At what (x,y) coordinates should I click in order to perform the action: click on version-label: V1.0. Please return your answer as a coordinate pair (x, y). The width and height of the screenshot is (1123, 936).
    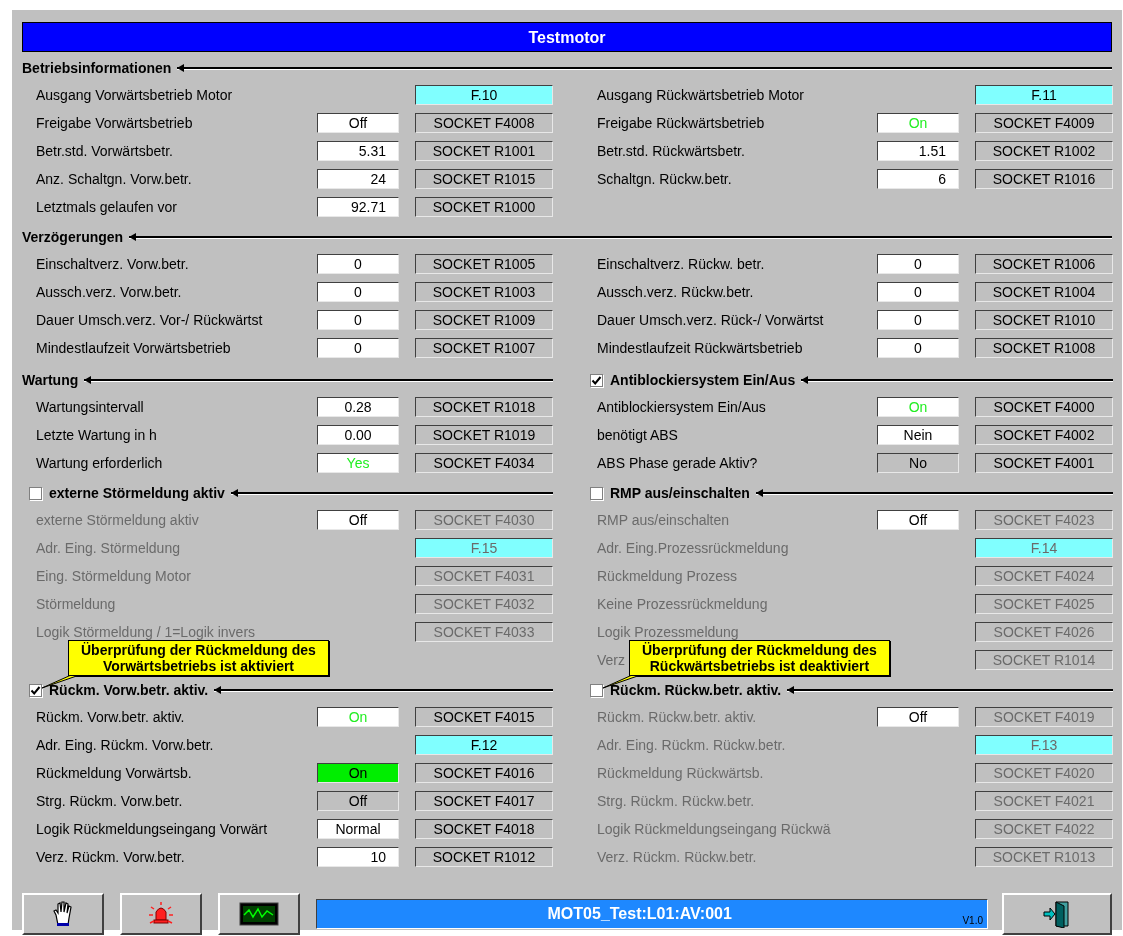
    Looking at the image, I should click on (972, 920).